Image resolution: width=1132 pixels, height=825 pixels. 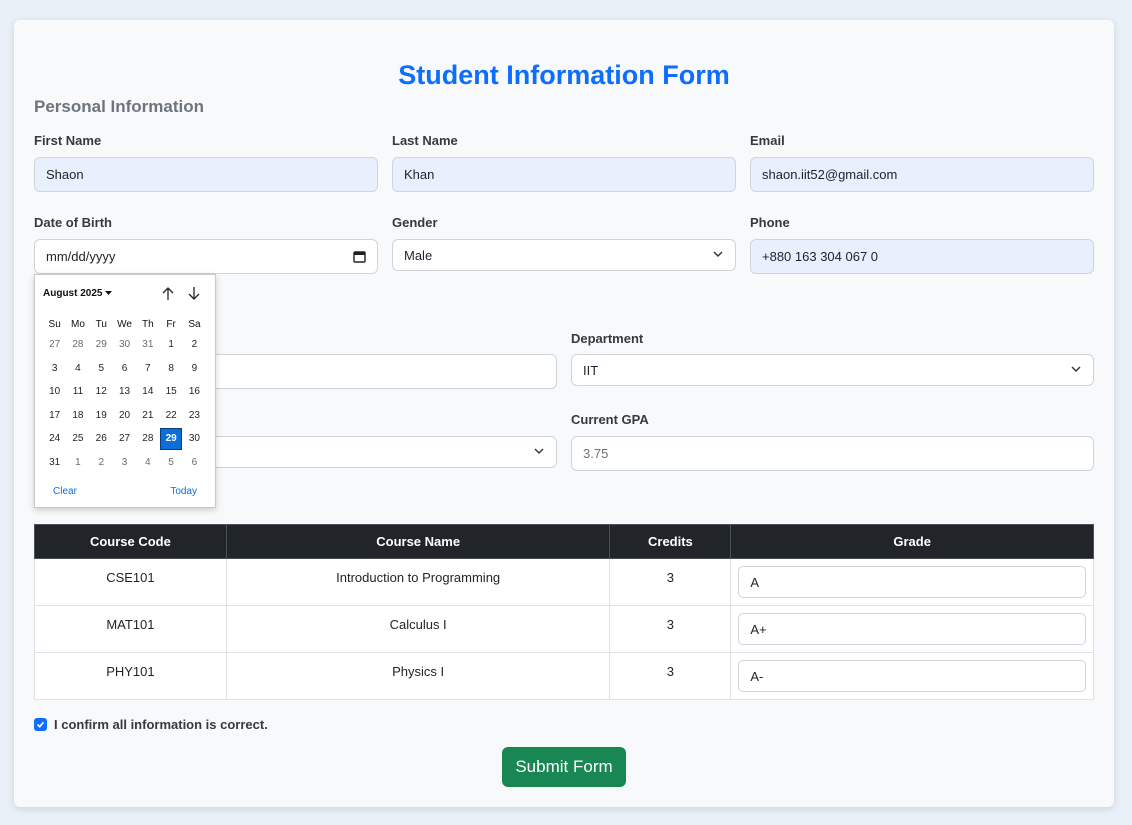 What do you see at coordinates (922, 256) in the screenshot?
I see `phone-input: +880 163 304 067 0` at bounding box center [922, 256].